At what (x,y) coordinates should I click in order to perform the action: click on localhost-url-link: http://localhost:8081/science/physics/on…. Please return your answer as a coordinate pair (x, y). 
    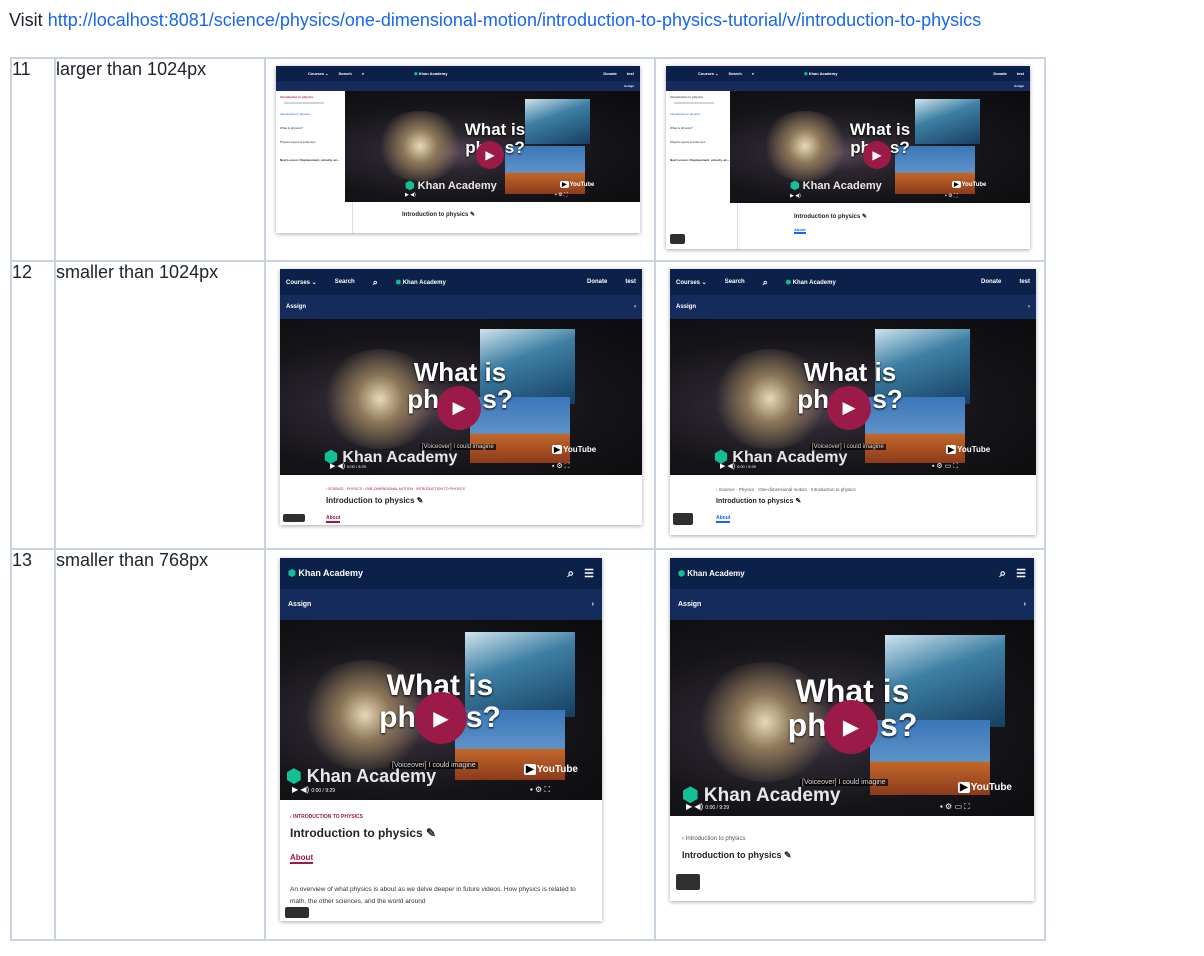
    Looking at the image, I should click on (514, 20).